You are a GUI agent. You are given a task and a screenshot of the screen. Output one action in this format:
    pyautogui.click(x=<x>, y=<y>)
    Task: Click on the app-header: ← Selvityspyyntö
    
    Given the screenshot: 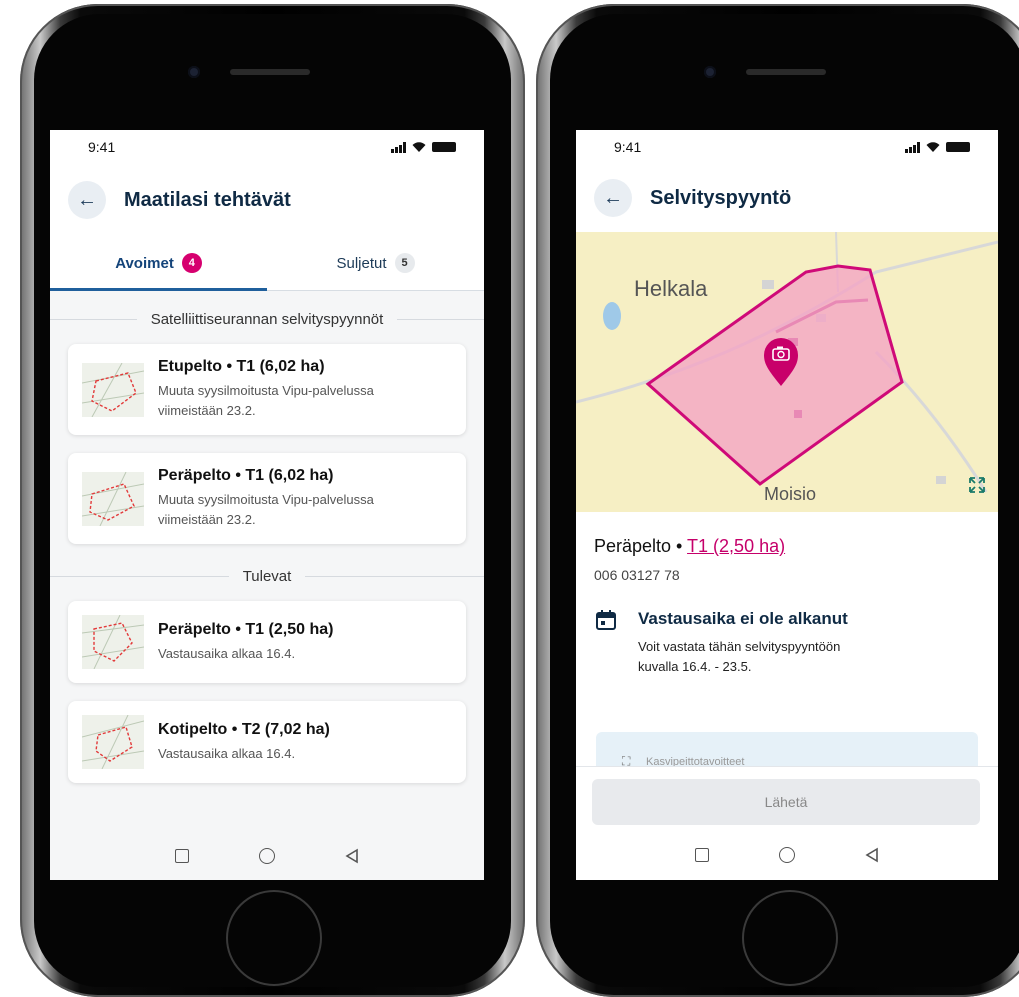 What is the action you would take?
    pyautogui.click(x=787, y=198)
    